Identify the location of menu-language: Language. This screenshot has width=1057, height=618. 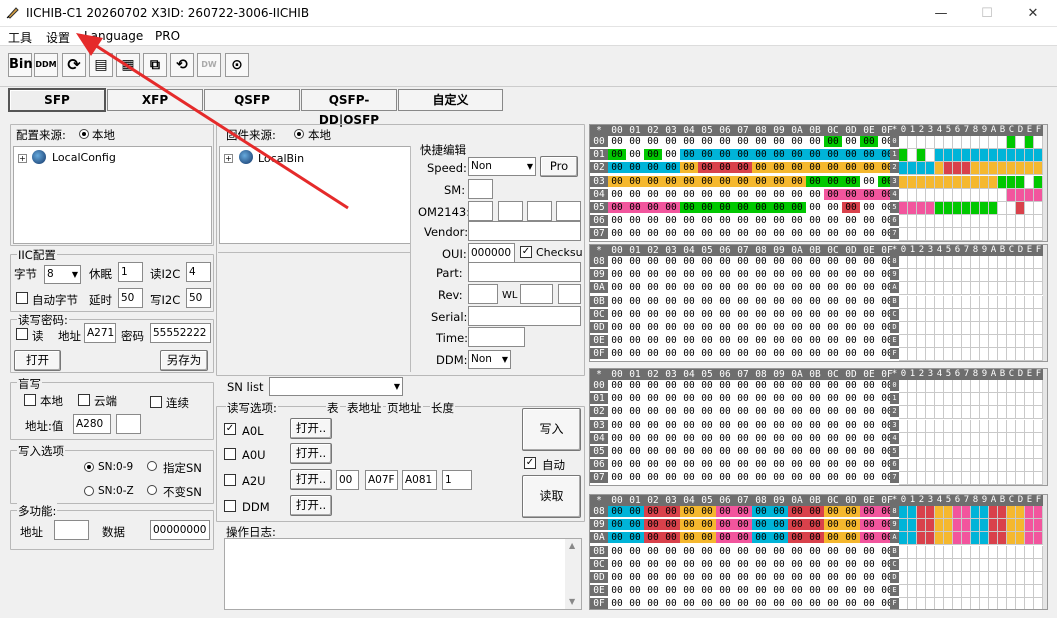
(113, 36).